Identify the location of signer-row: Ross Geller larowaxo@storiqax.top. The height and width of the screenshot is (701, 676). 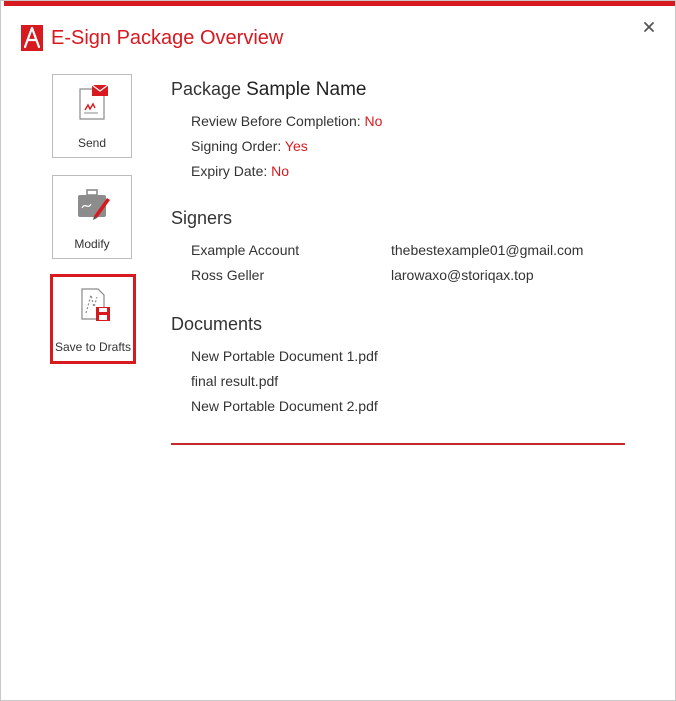
(401, 275).